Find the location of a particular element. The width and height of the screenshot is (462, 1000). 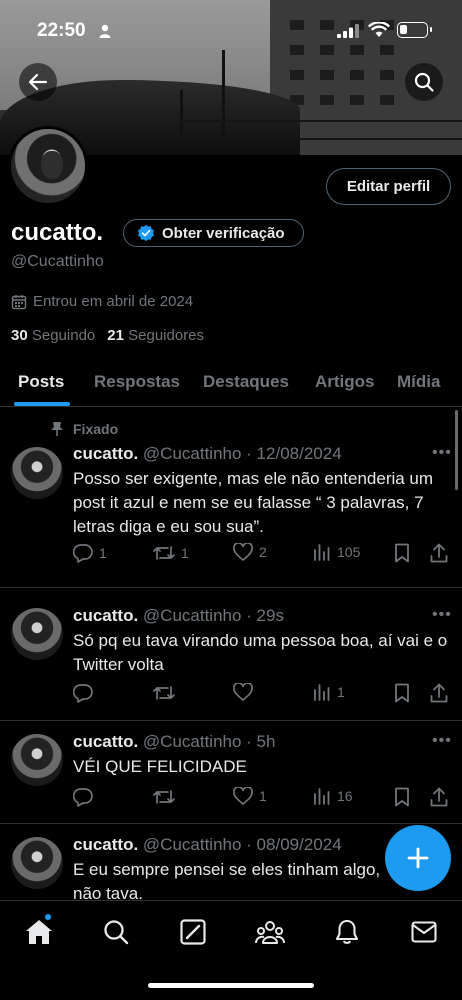

following-count: 30 is located at coordinates (19, 335).